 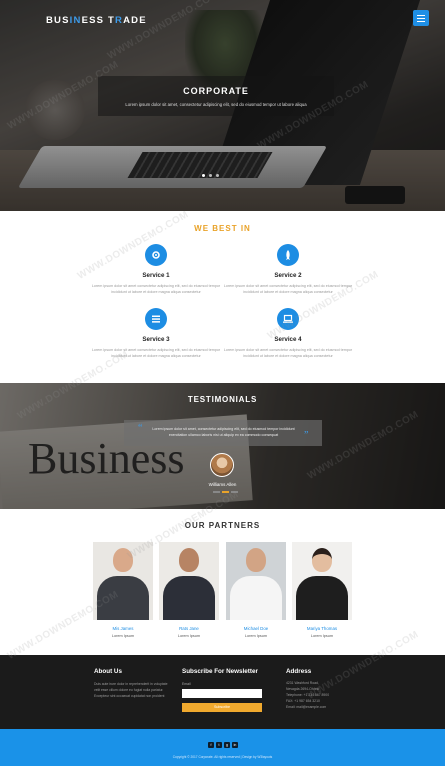 I want to click on partner-name: Mis James, so click(x=123, y=628).